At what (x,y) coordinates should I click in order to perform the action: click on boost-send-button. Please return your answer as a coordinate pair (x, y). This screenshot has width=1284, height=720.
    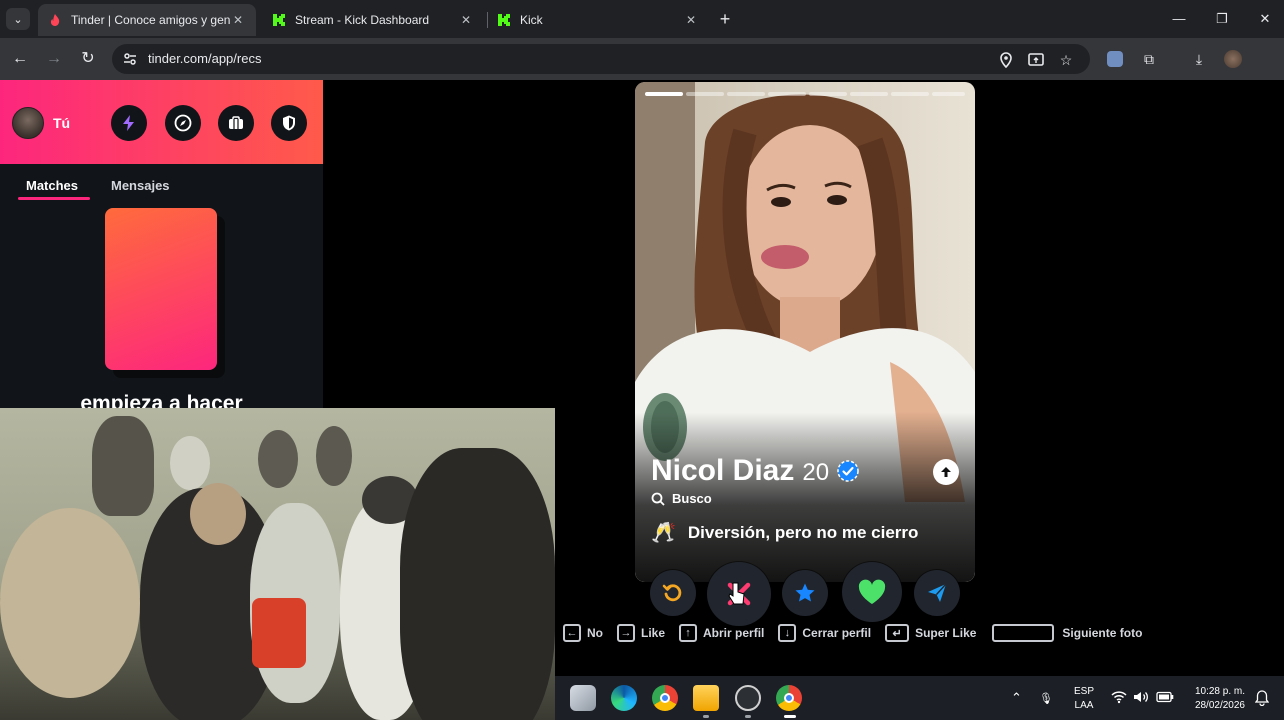
    Looking at the image, I should click on (937, 593).